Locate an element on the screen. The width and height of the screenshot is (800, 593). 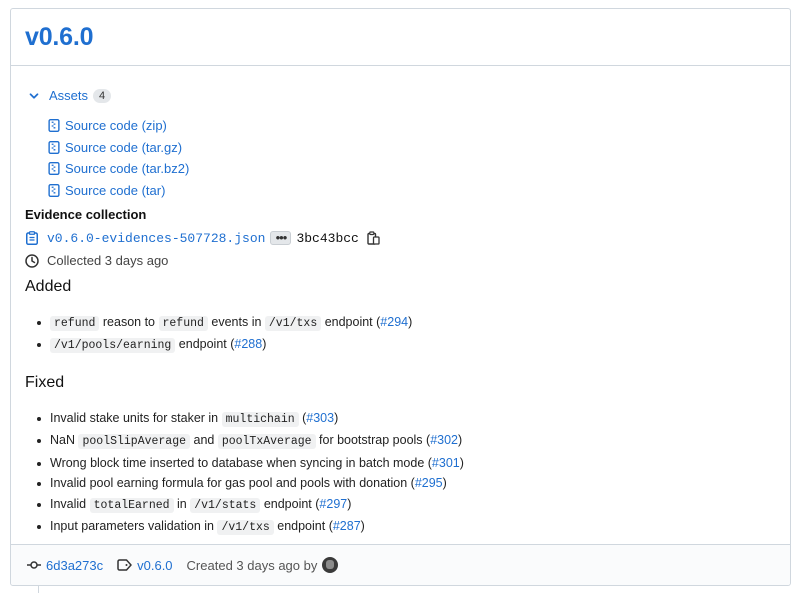
issue-link: #301 is located at coordinates (446, 463).